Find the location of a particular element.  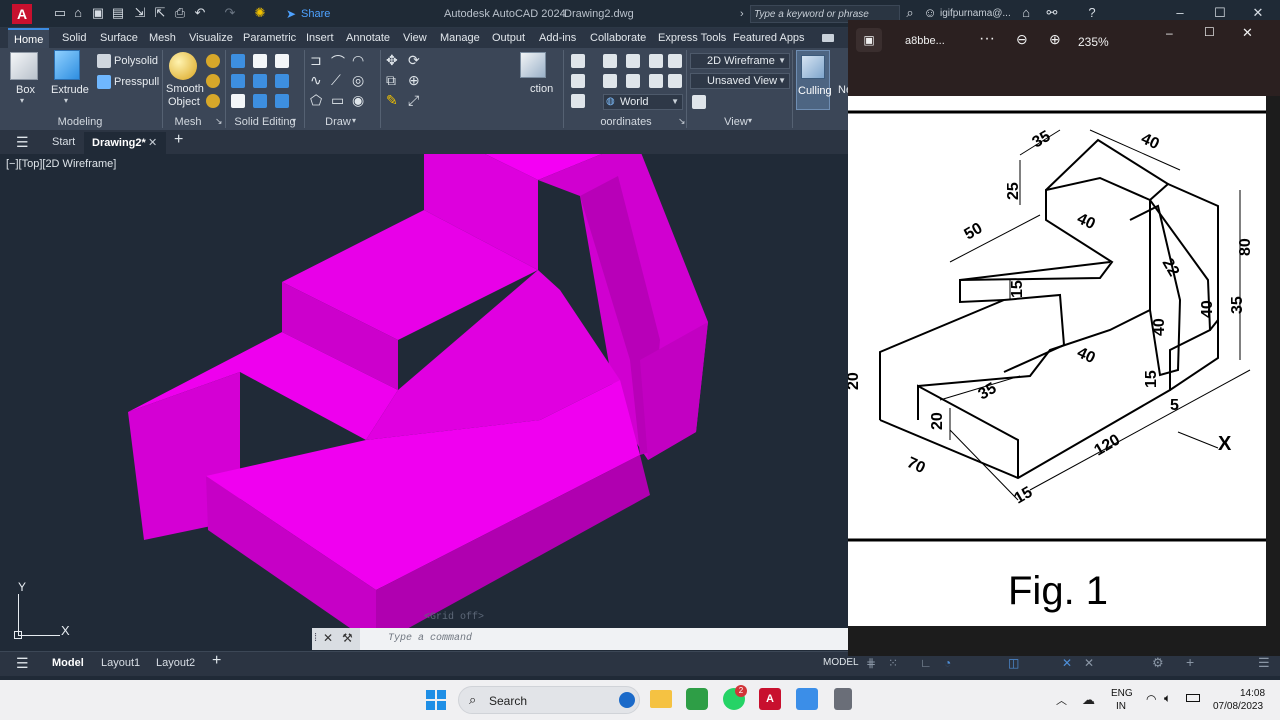

maximize-icon: ☐ is located at coordinates (1220, 13).